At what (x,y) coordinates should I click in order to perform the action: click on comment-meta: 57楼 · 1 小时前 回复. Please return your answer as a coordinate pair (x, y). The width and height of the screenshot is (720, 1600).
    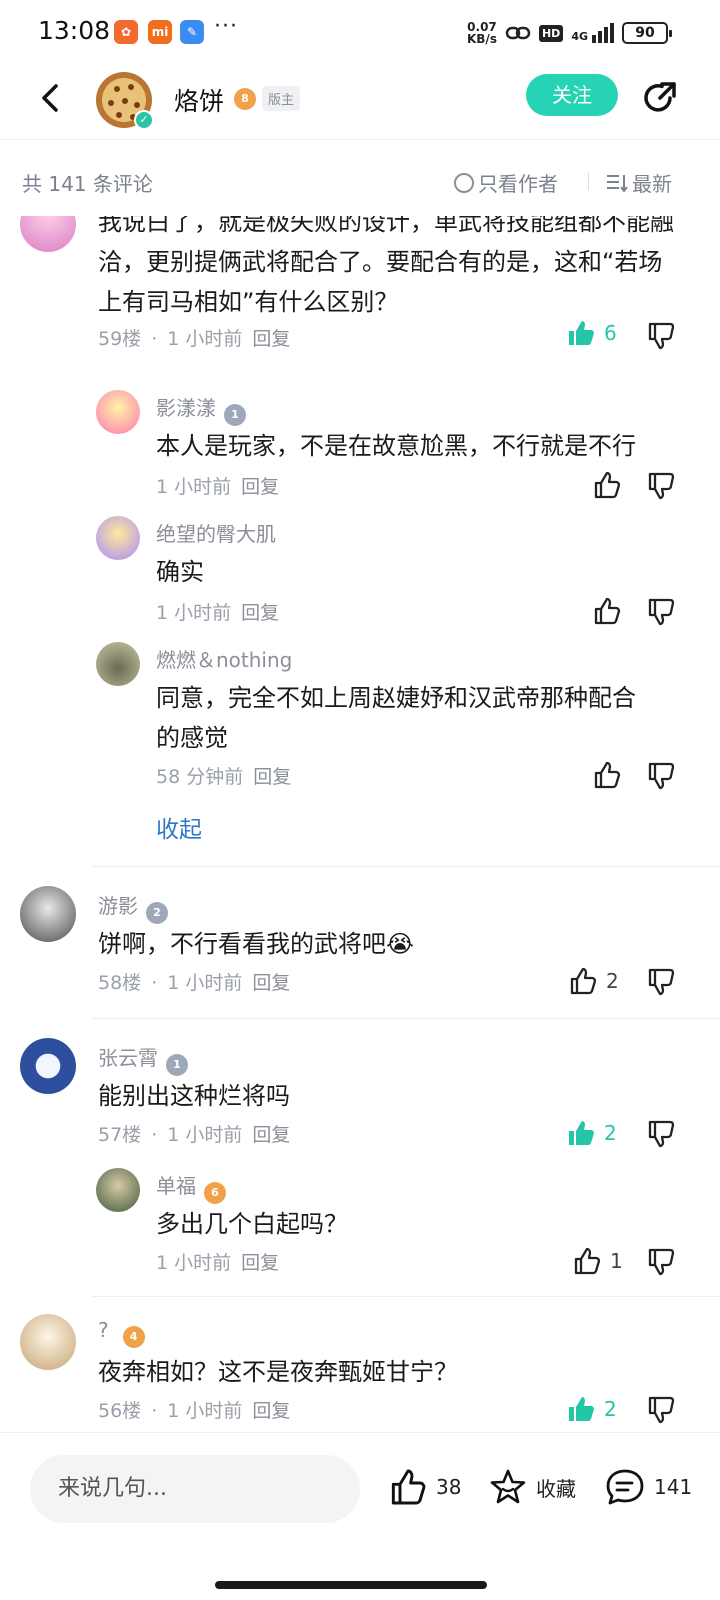
    Looking at the image, I should click on (194, 1135).